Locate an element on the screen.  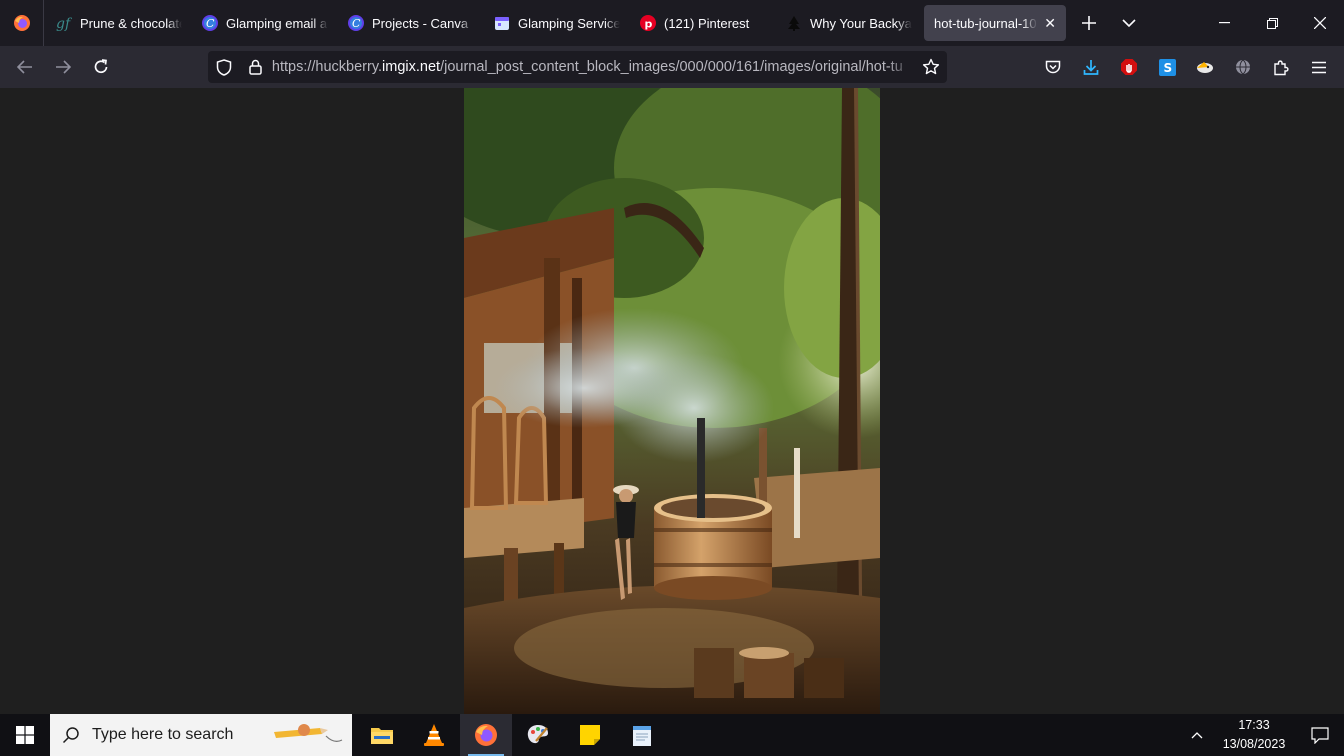
tab-title: Glamping email ac is located at coordinates (277, 23).